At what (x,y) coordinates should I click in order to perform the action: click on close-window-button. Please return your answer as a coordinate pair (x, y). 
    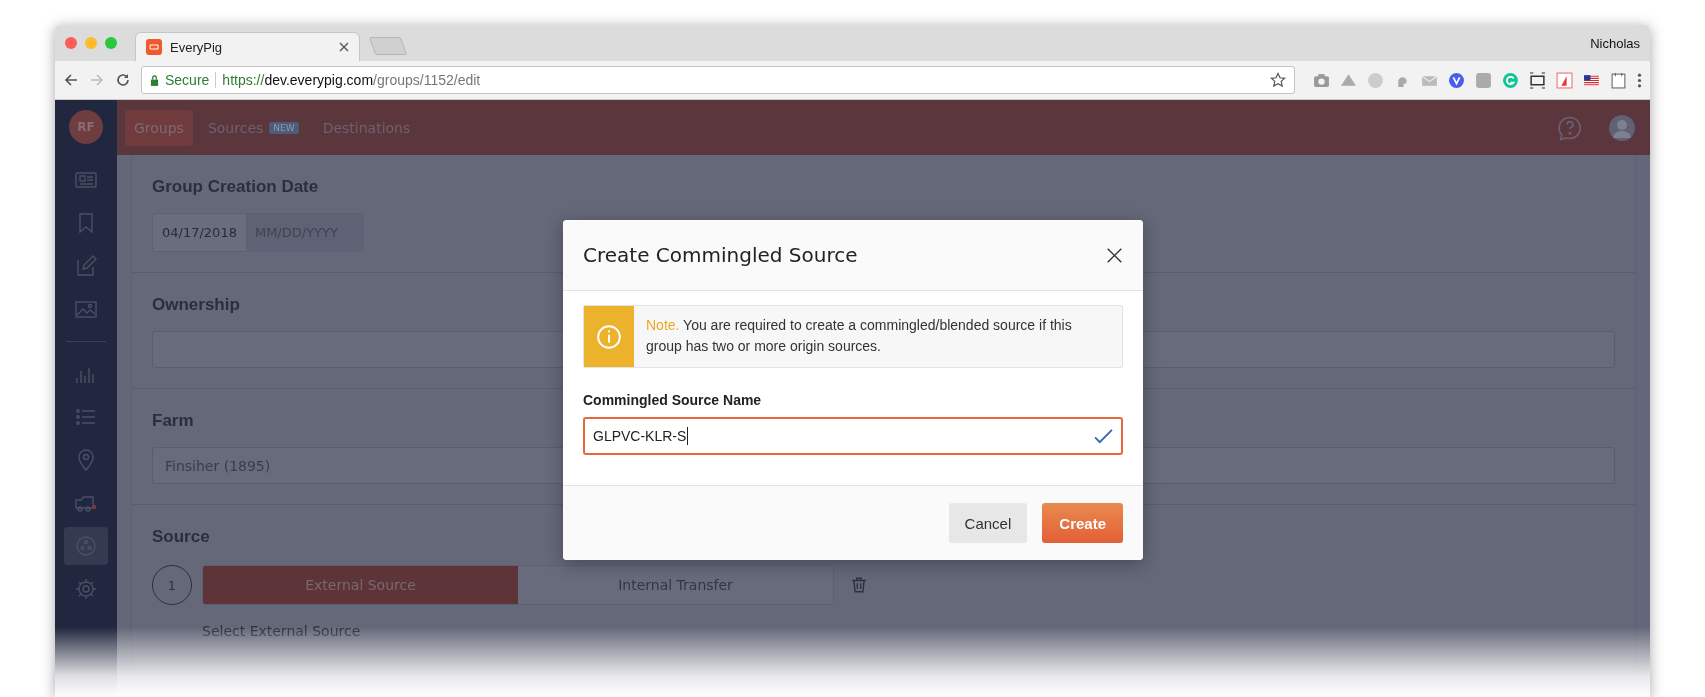
    Looking at the image, I should click on (71, 43).